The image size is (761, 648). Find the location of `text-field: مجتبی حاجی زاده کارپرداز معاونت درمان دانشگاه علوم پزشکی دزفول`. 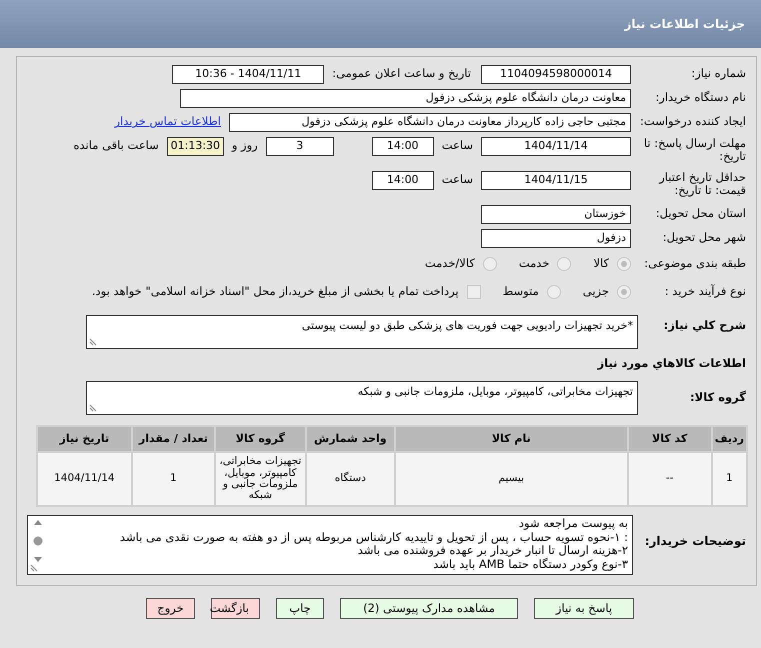

text-field: مجتبی حاجی زاده کارپرداز معاونت درمان دانشگاه علوم پزشکی دزفول is located at coordinates (430, 122).